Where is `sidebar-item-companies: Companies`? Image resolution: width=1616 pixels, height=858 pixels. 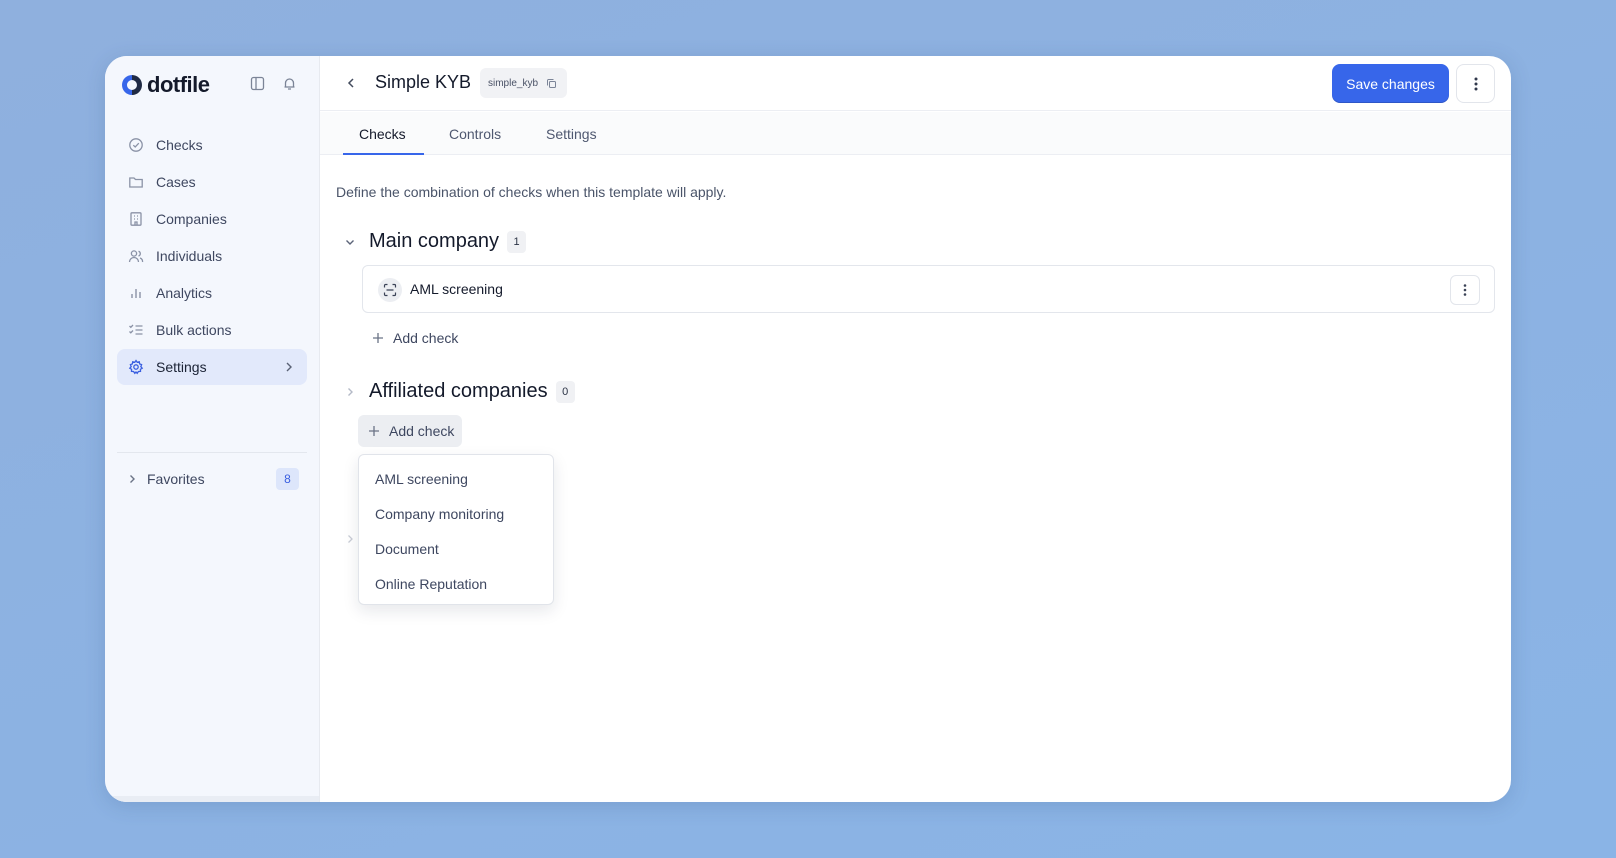
sidebar-item-companies: Companies is located at coordinates (212, 219).